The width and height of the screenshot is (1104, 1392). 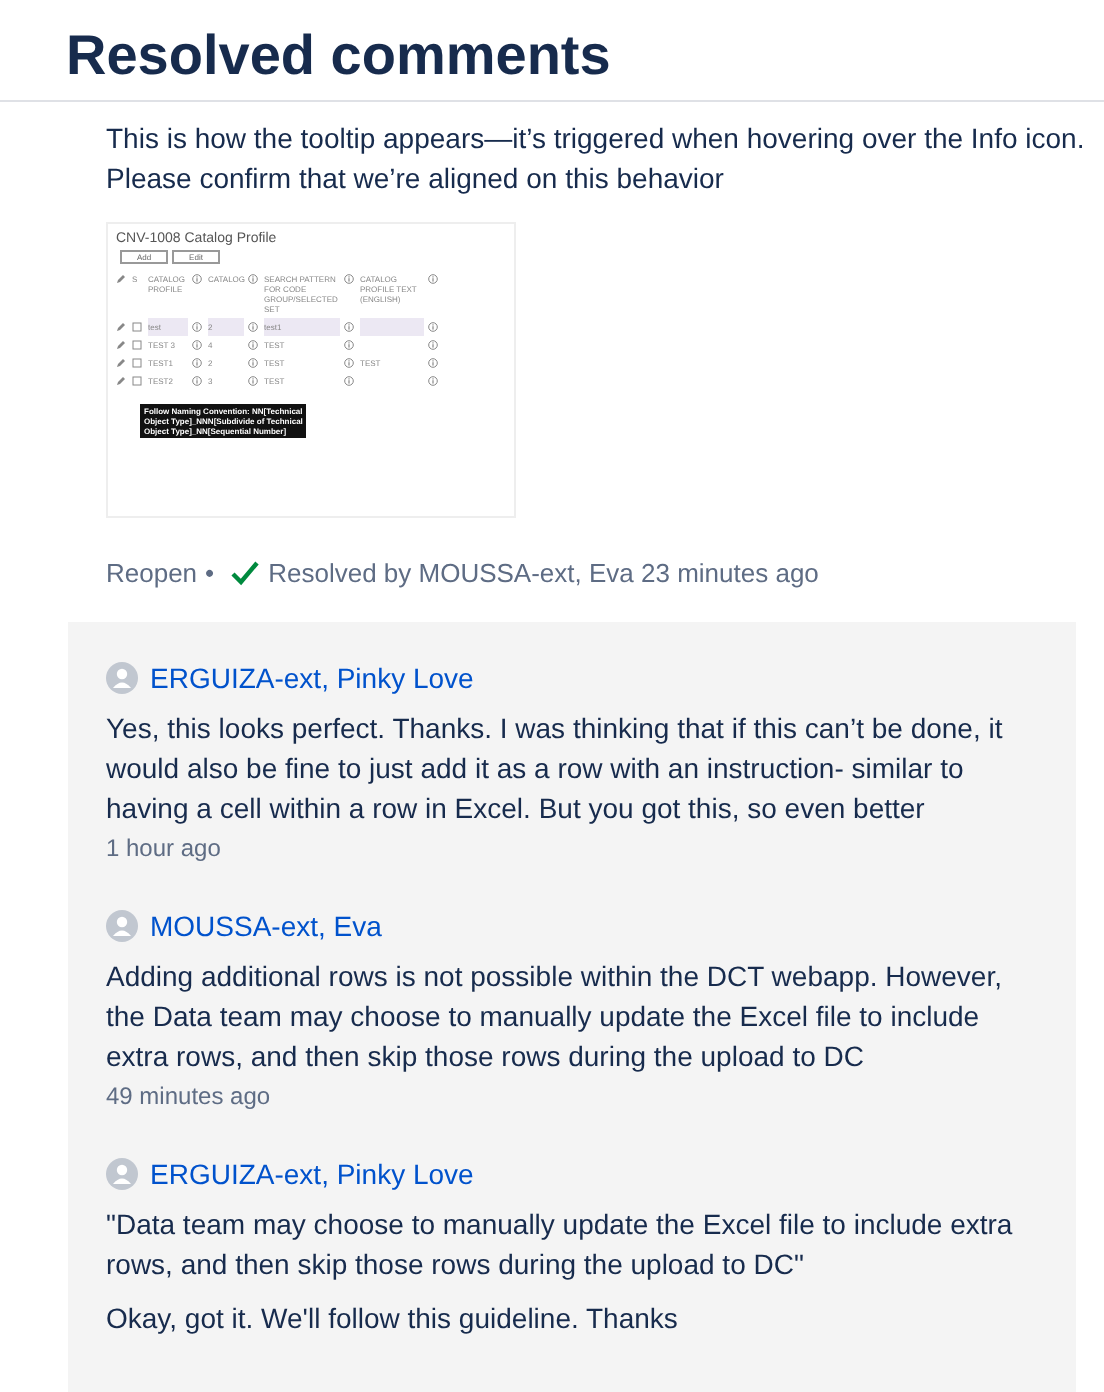 What do you see at coordinates (393, 1319) in the screenshot?
I see `reply-text: Okay, got it. We'll follow this guideline. Thanks` at bounding box center [393, 1319].